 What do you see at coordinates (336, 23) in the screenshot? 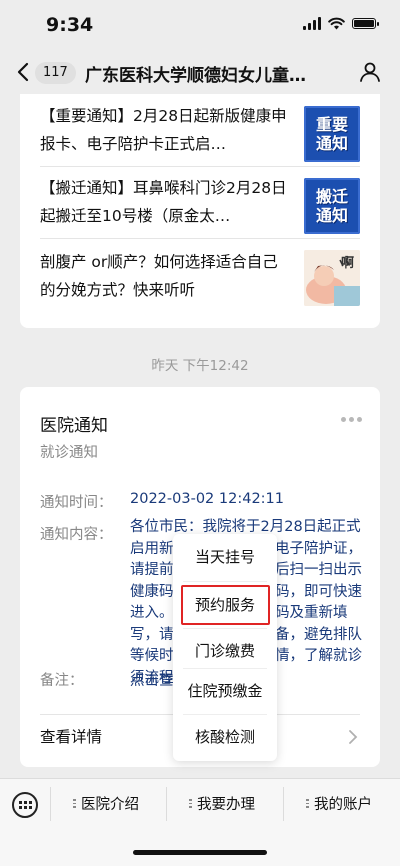
I see `wifi-icon` at bounding box center [336, 23].